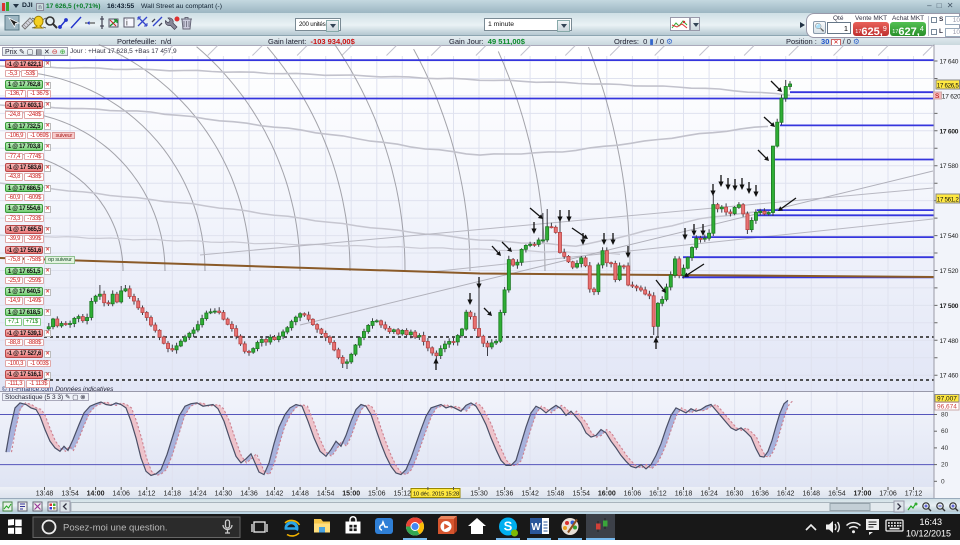  I want to click on svg-text: 14:48, so click(300, 494).